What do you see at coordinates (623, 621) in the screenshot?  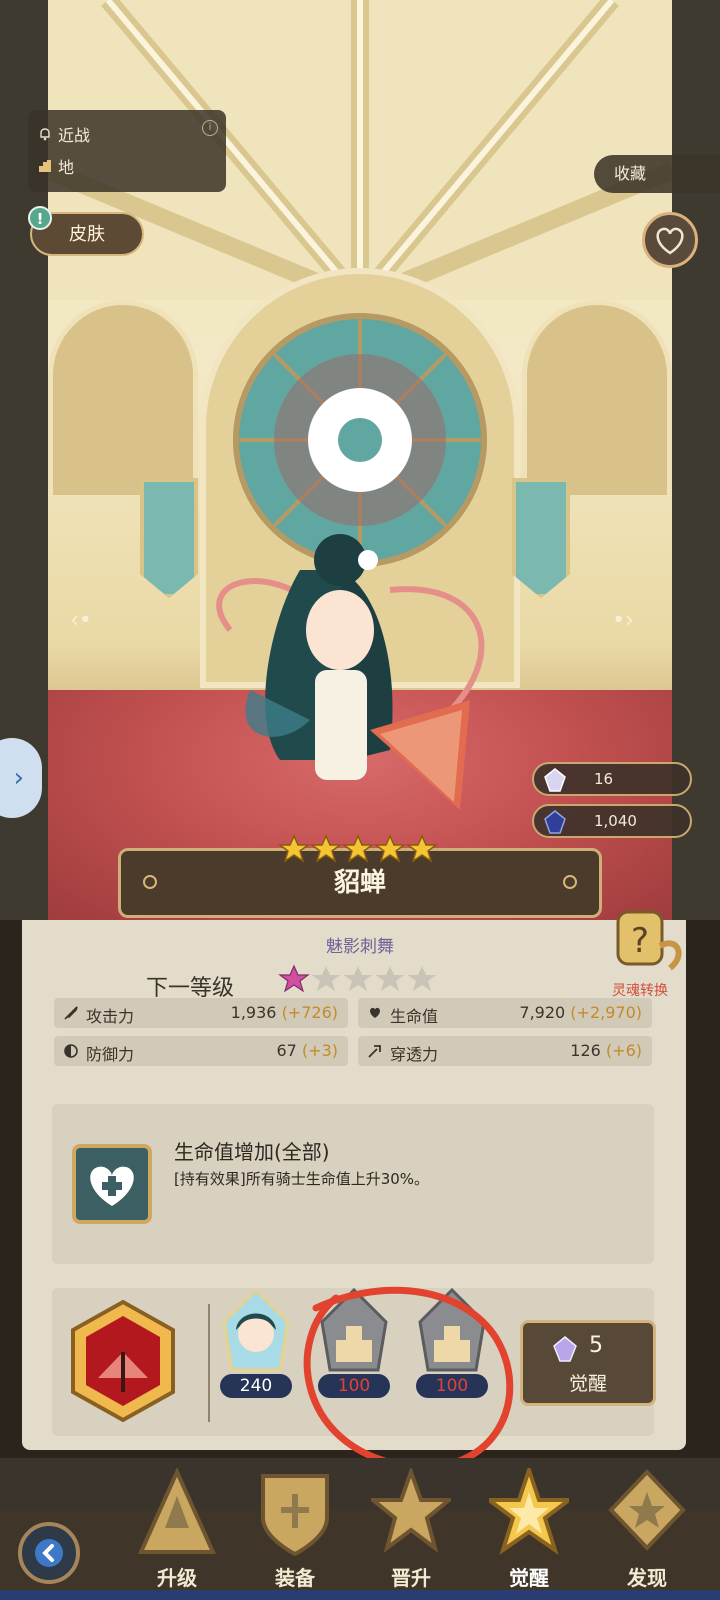 I see `next-hero-arrow-icon: •›` at bounding box center [623, 621].